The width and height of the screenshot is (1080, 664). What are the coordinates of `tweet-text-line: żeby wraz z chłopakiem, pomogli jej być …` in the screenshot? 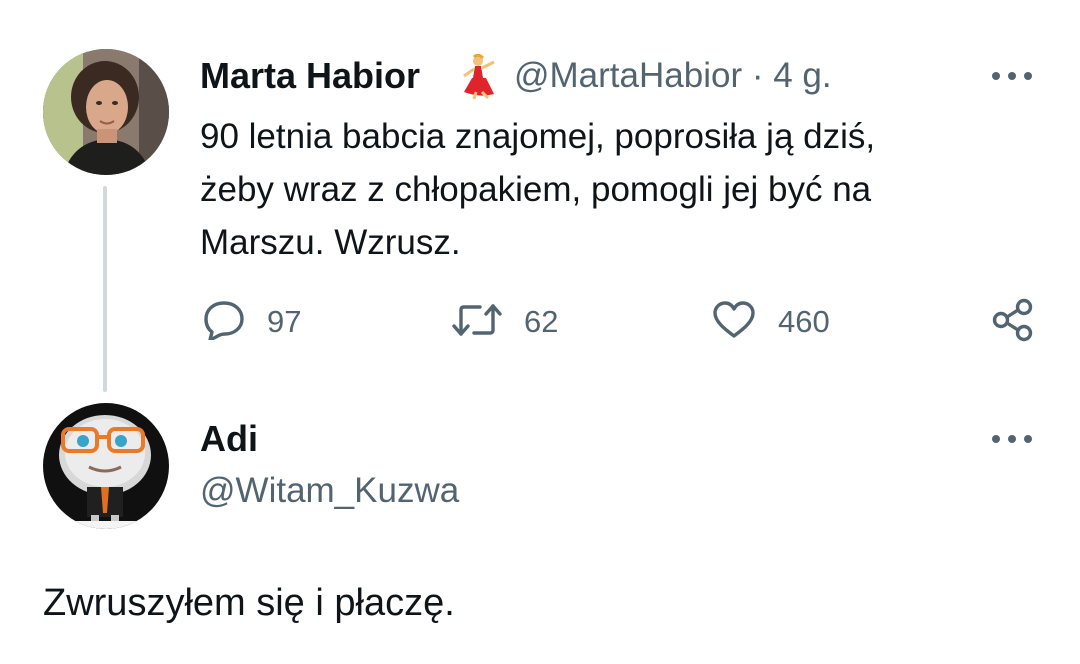 It's located at (536, 189).